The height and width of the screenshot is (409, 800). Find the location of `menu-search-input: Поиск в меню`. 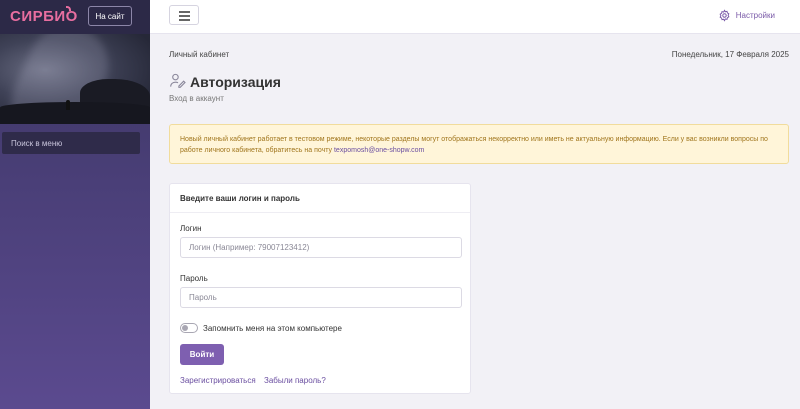

menu-search-input: Поиск в меню is located at coordinates (71, 143).